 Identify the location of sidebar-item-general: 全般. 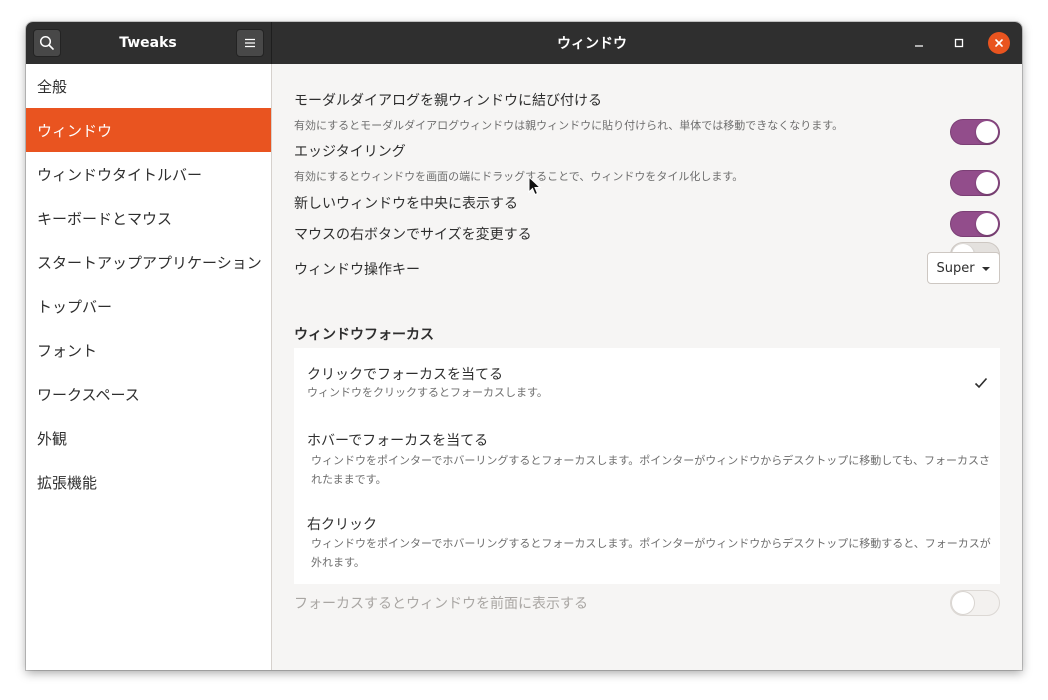
(148, 86).